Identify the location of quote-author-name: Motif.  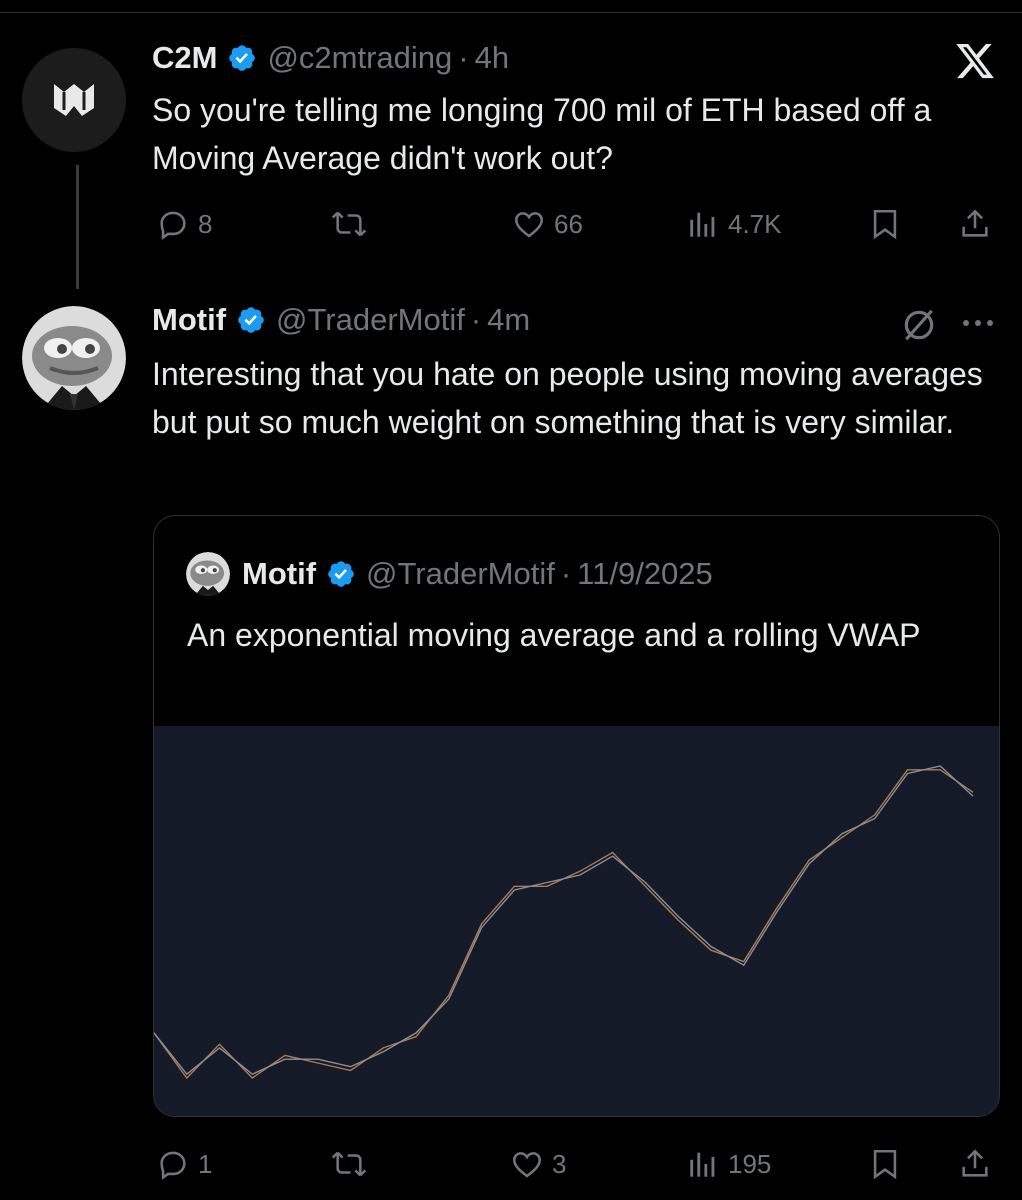
(279, 573).